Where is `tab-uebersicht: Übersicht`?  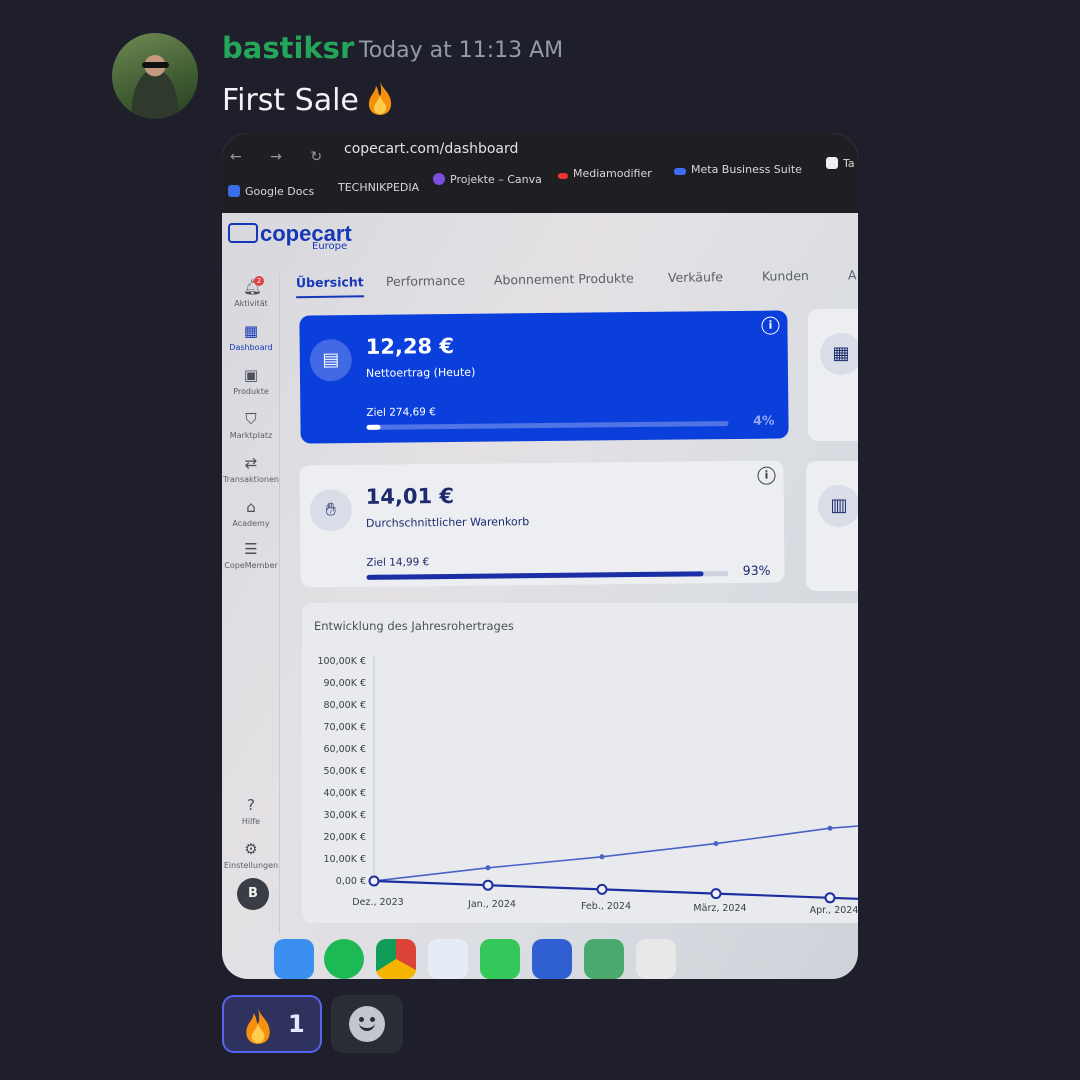
tab-uebersicht: Übersicht is located at coordinates (329, 286).